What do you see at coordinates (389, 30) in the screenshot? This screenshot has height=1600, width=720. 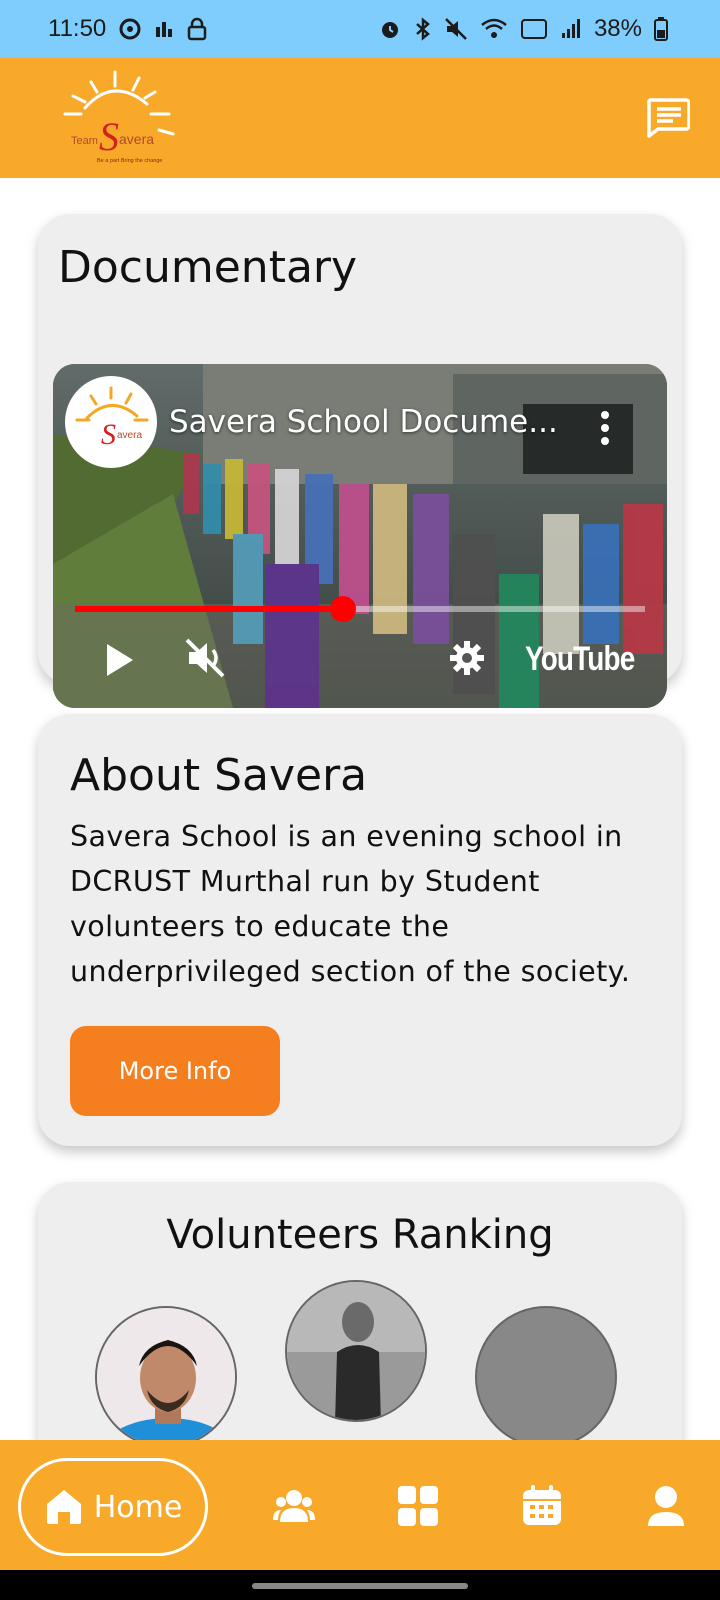 I see `alarm-icon` at bounding box center [389, 30].